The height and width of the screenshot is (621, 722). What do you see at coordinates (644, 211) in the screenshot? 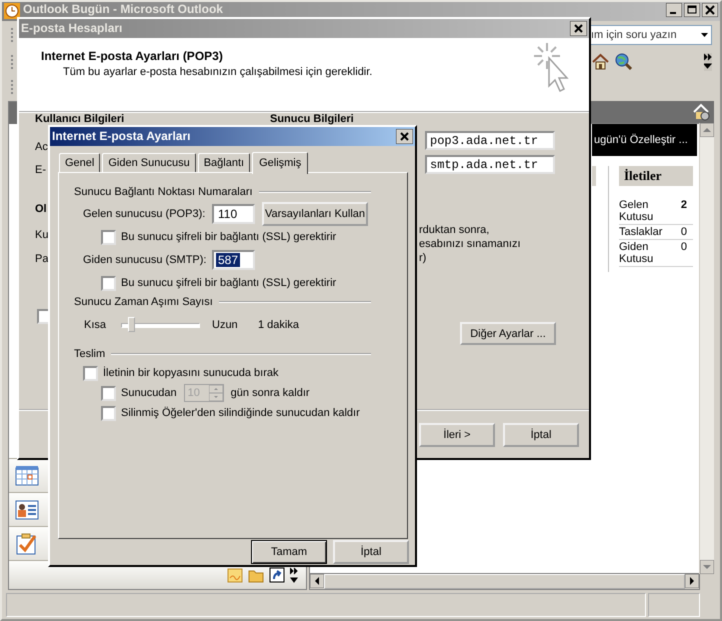
I see `folder-link: Gelen Kutusu` at bounding box center [644, 211].